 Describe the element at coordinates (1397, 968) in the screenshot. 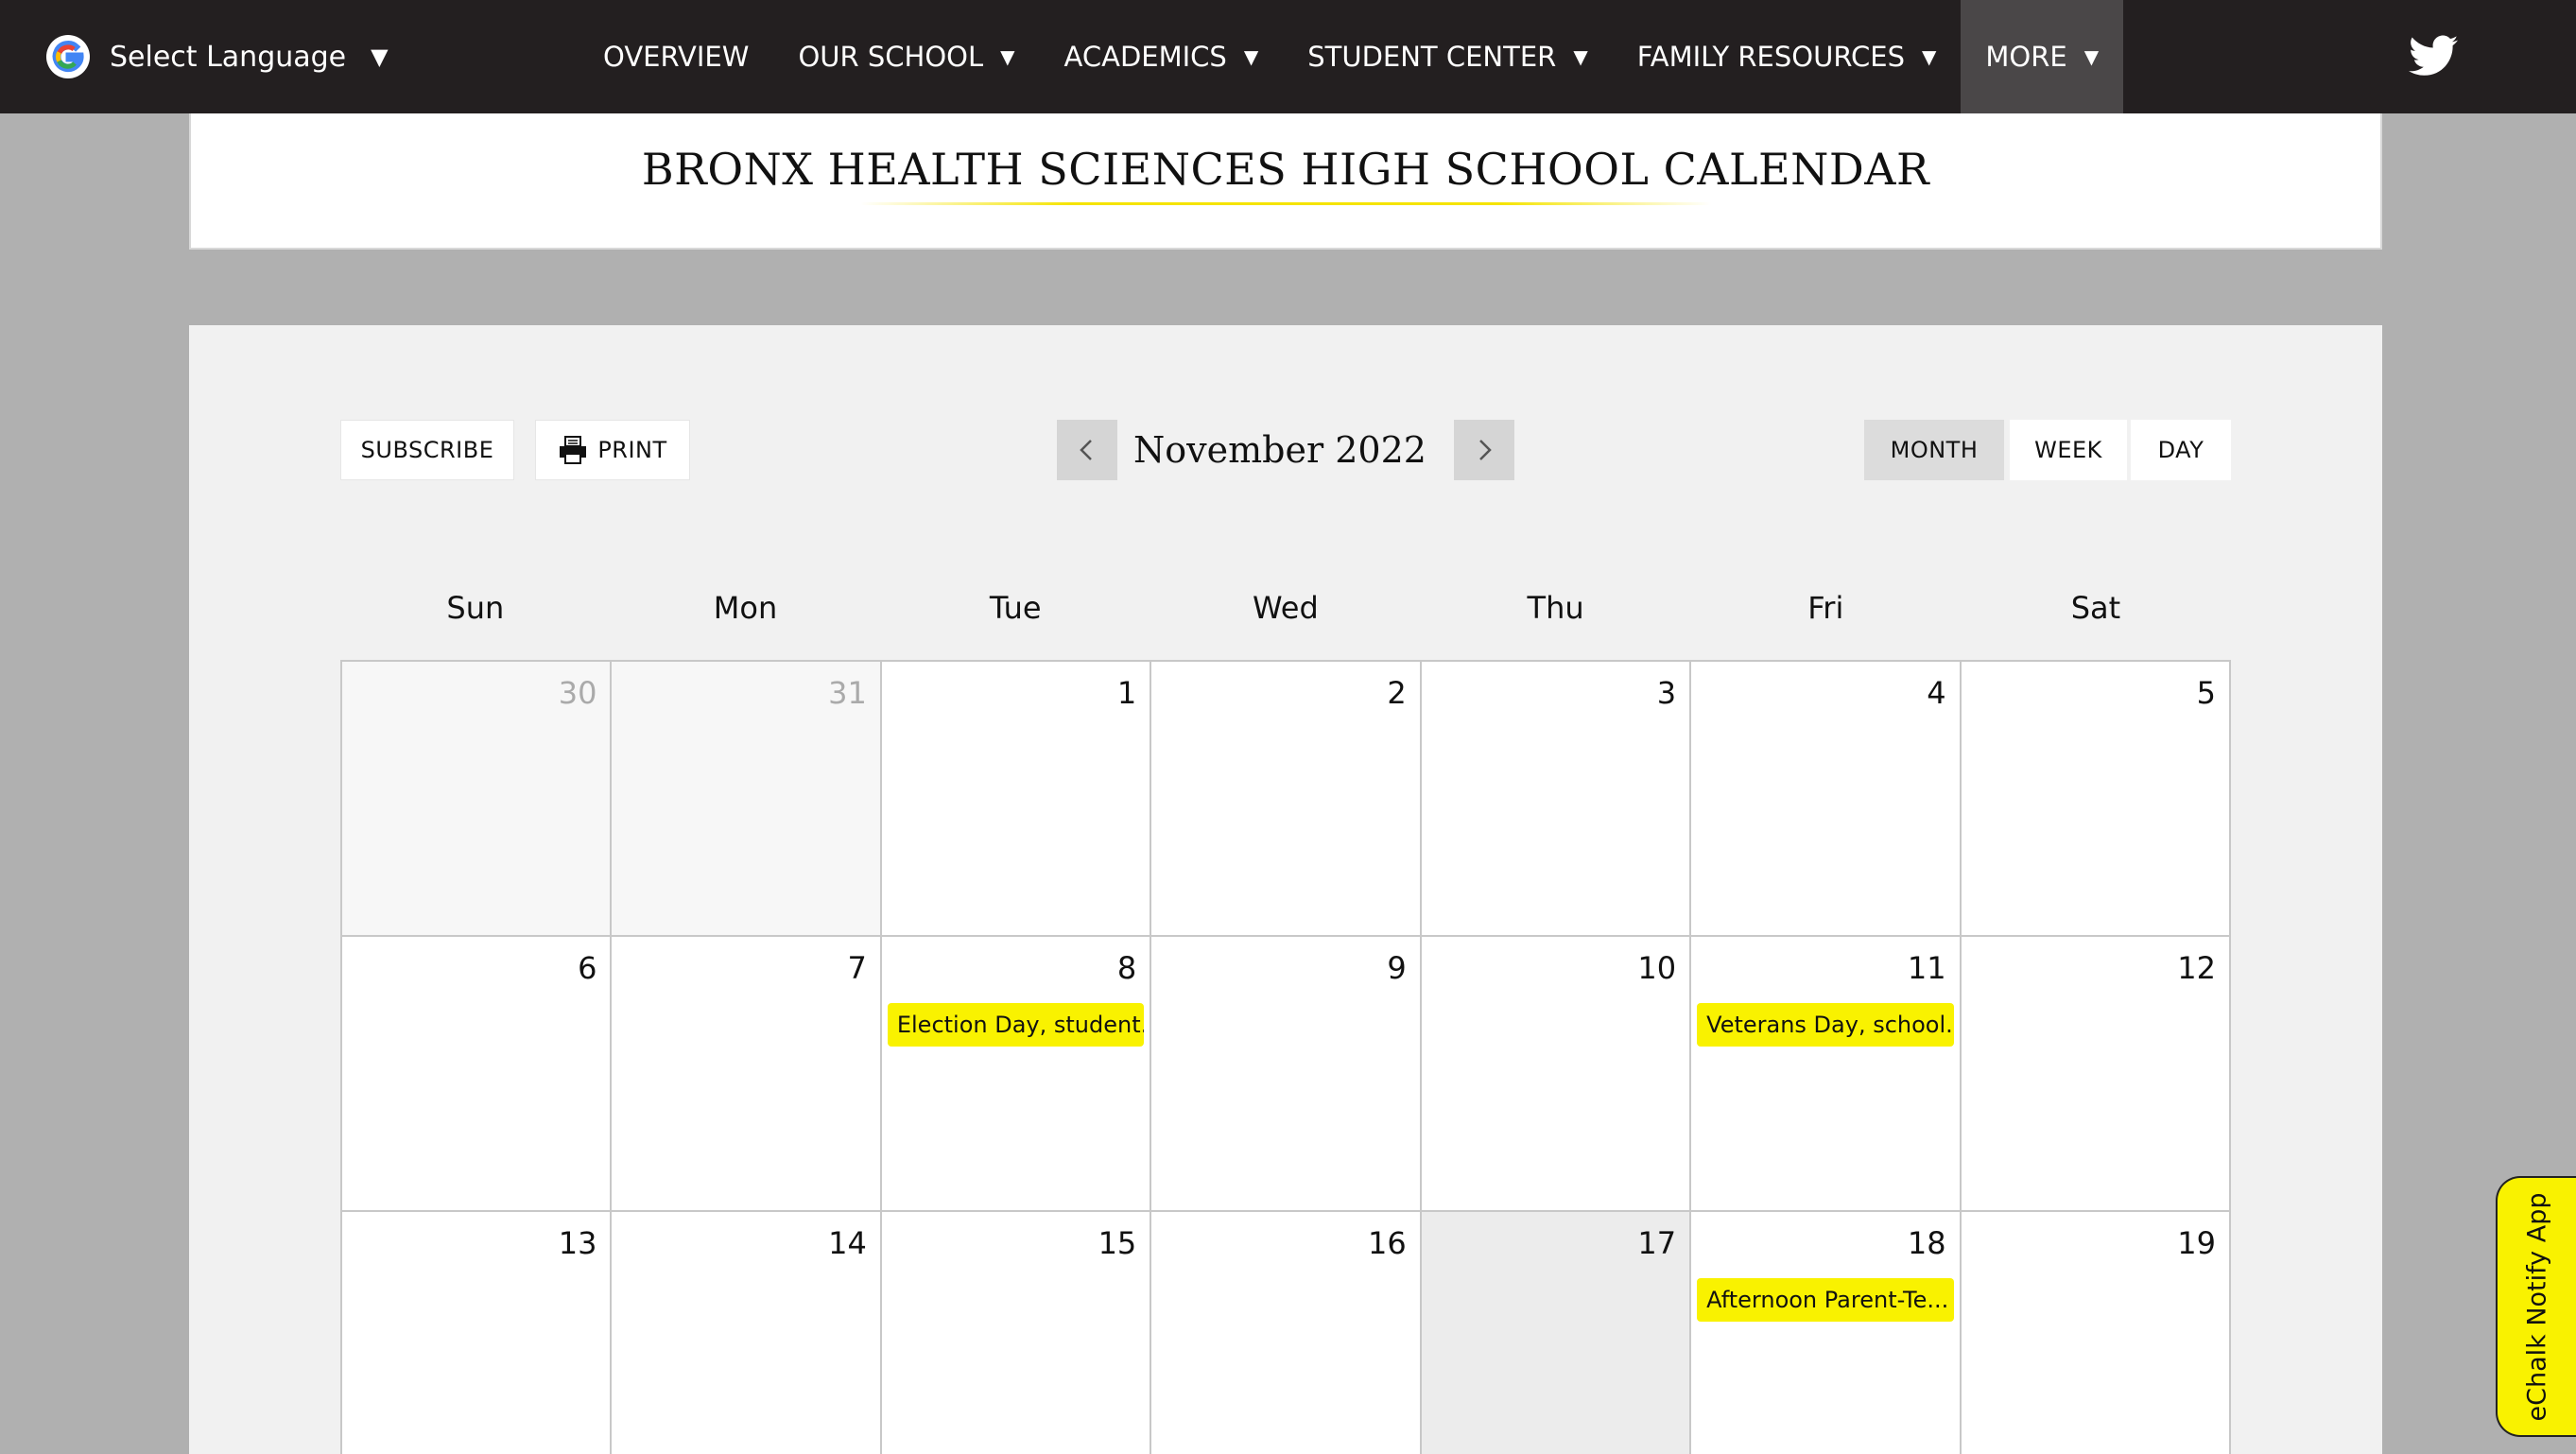

I see `day-number: 9` at that location.